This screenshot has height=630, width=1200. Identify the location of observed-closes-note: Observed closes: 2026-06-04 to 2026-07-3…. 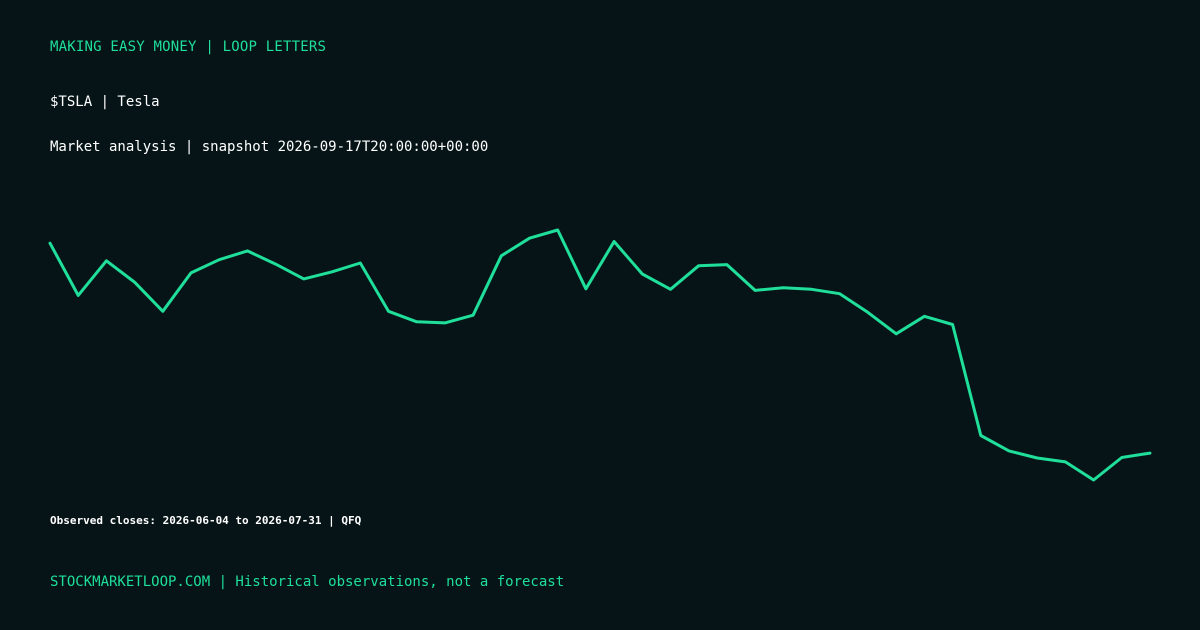
(206, 520).